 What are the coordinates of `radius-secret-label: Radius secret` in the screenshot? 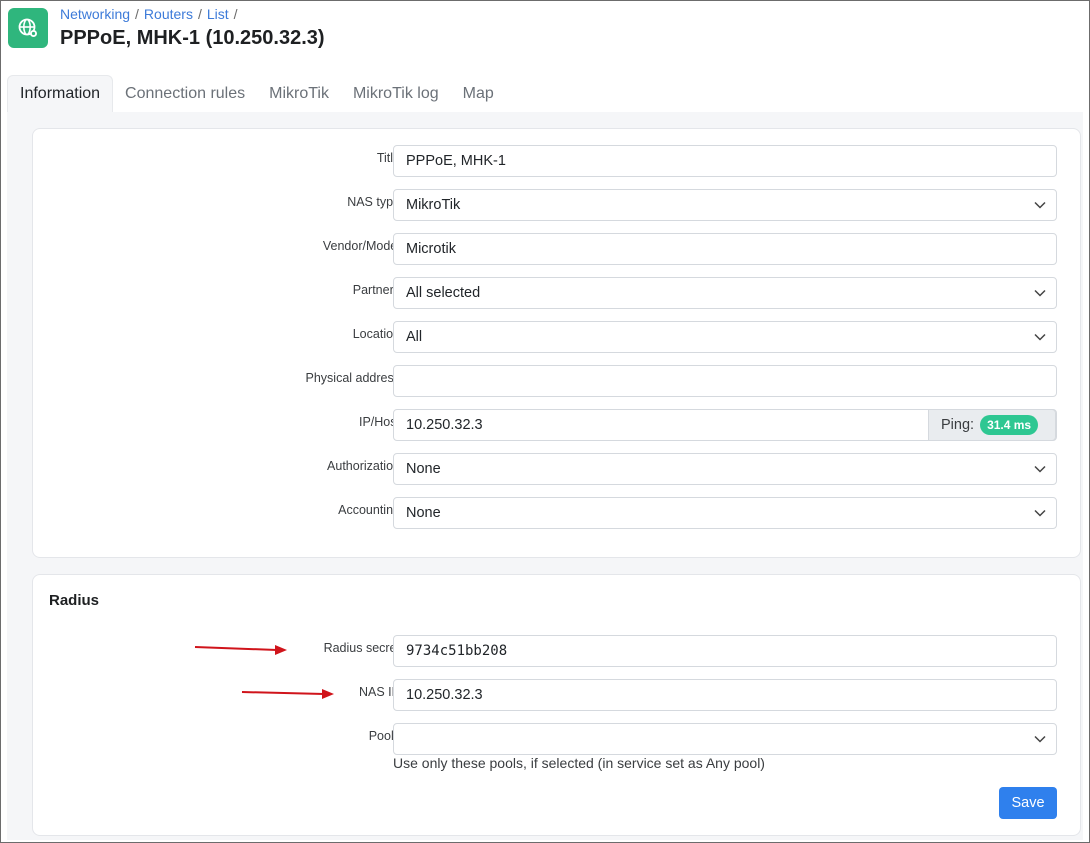 It's located at (361, 648).